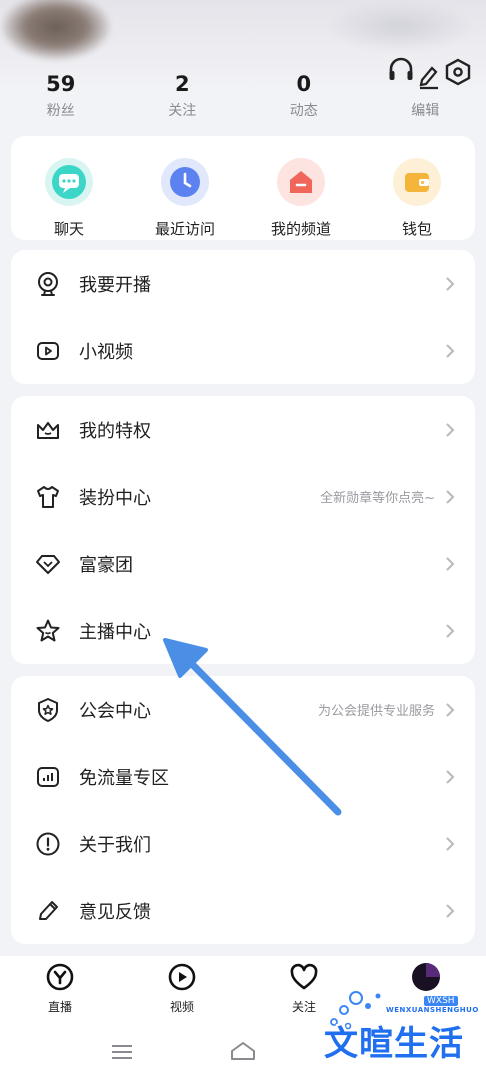  What do you see at coordinates (416, 229) in the screenshot?
I see `quick-action-wallet-label: 钱包` at bounding box center [416, 229].